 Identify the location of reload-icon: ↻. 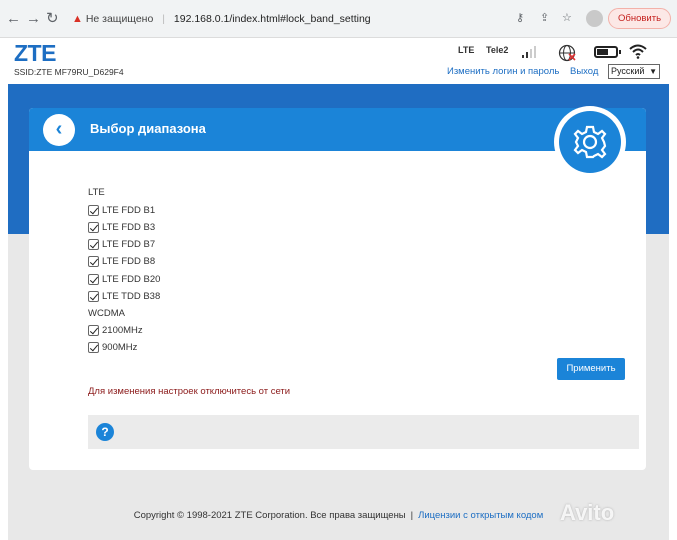
(52, 19).